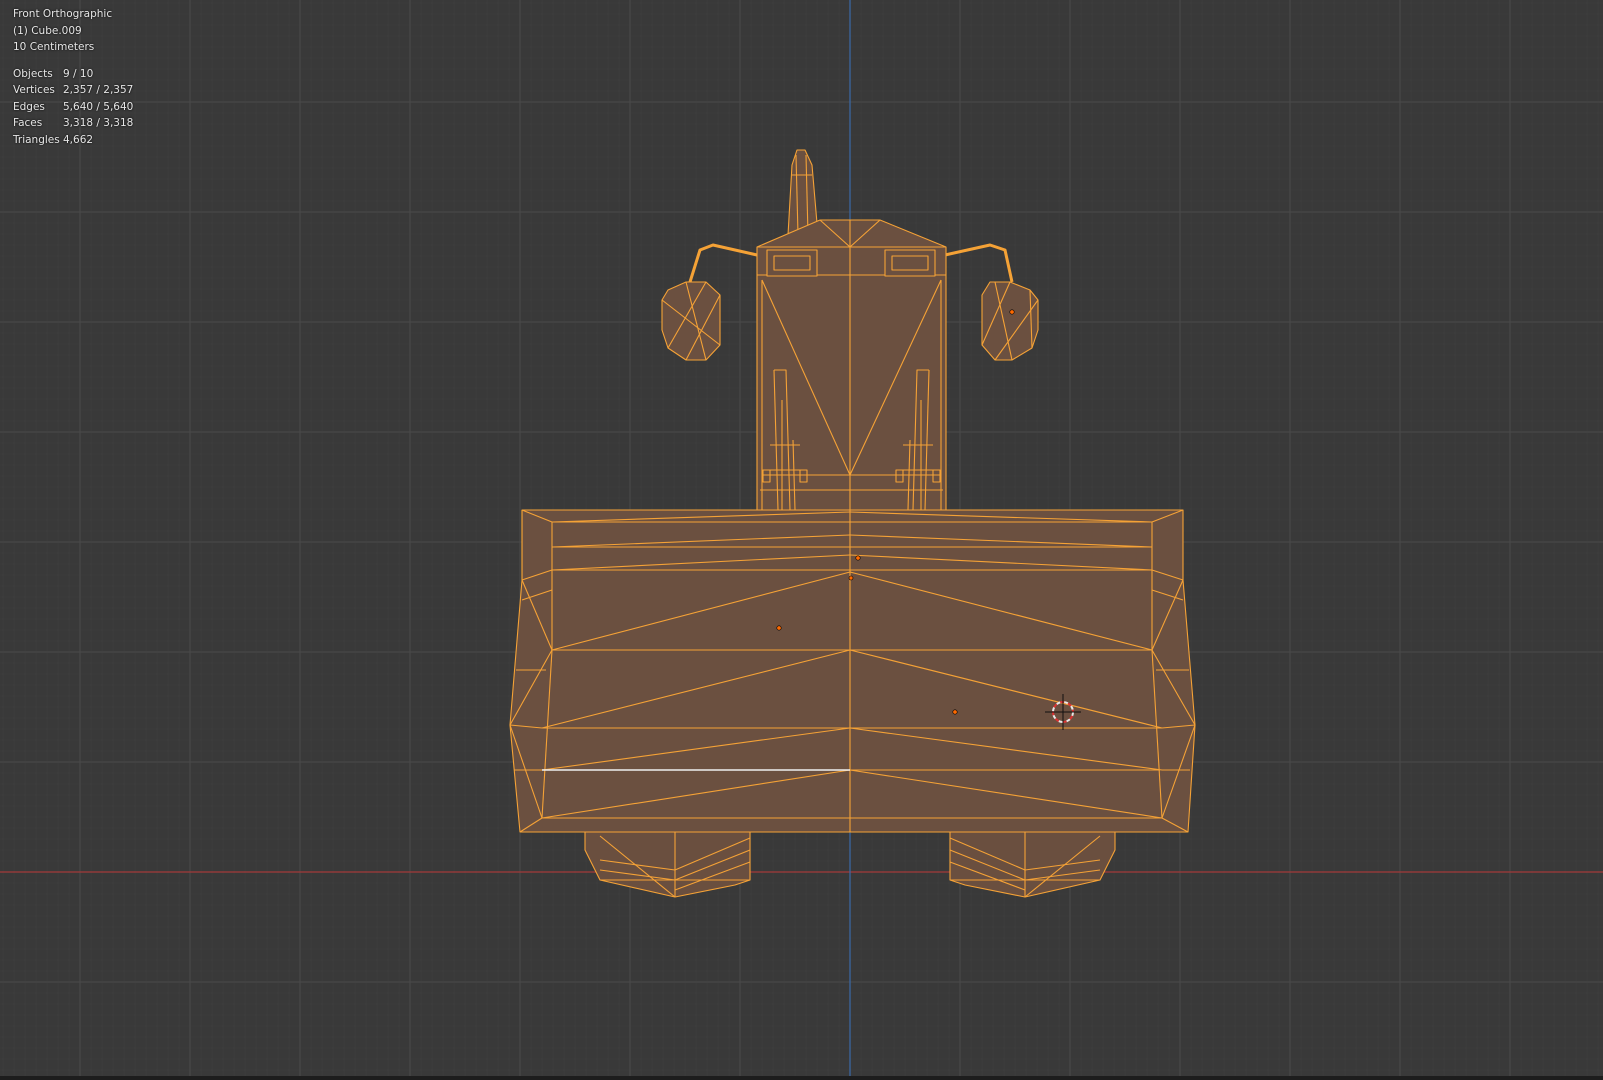 The image size is (1603, 1080). I want to click on view-name: Front Orthographic, so click(63, 14).